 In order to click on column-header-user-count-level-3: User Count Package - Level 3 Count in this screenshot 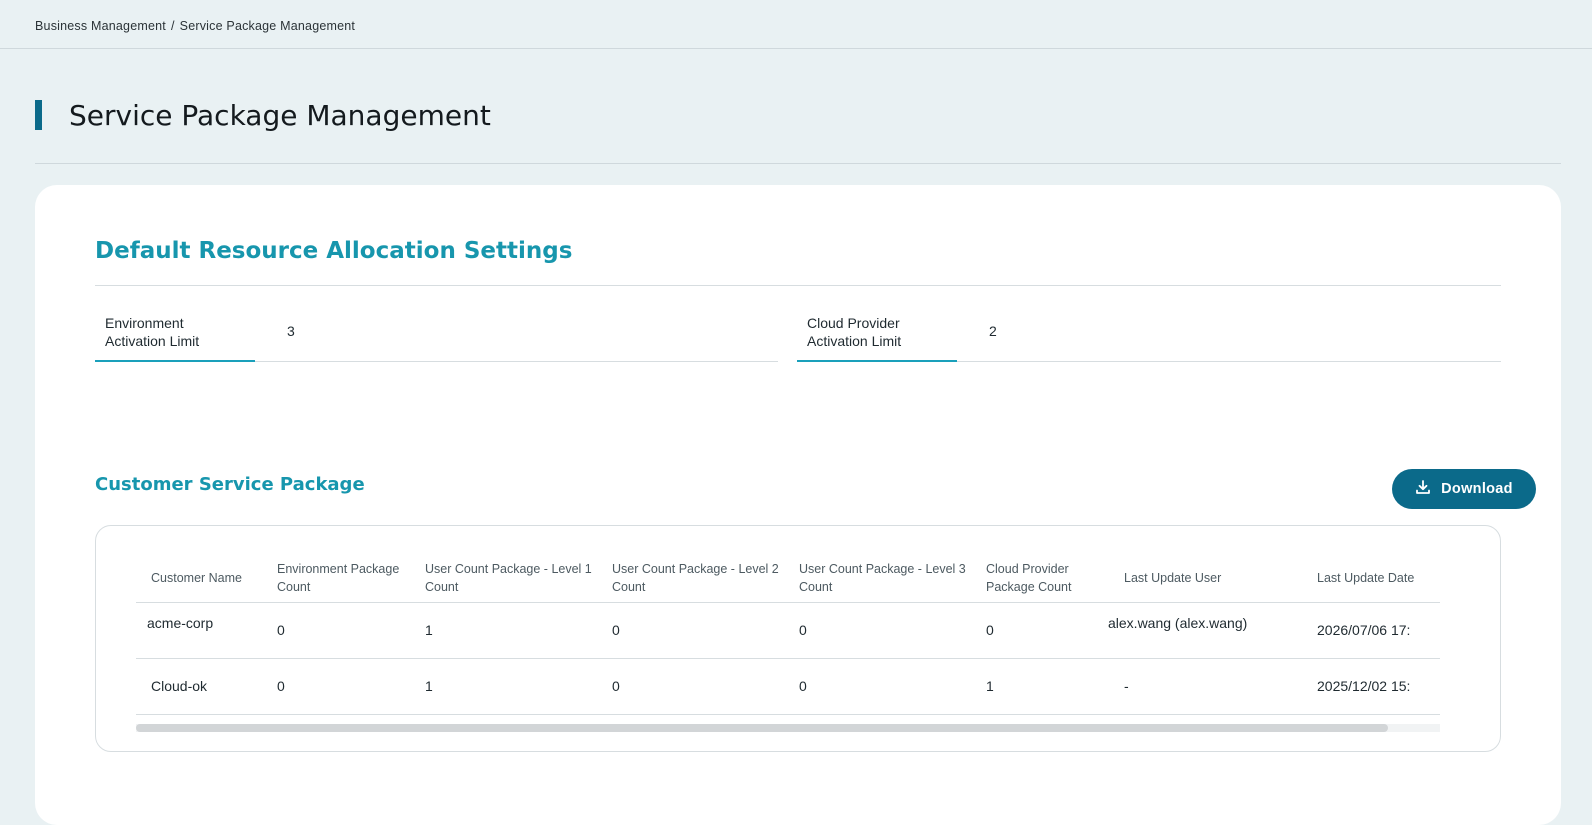, I will do `click(892, 578)`.